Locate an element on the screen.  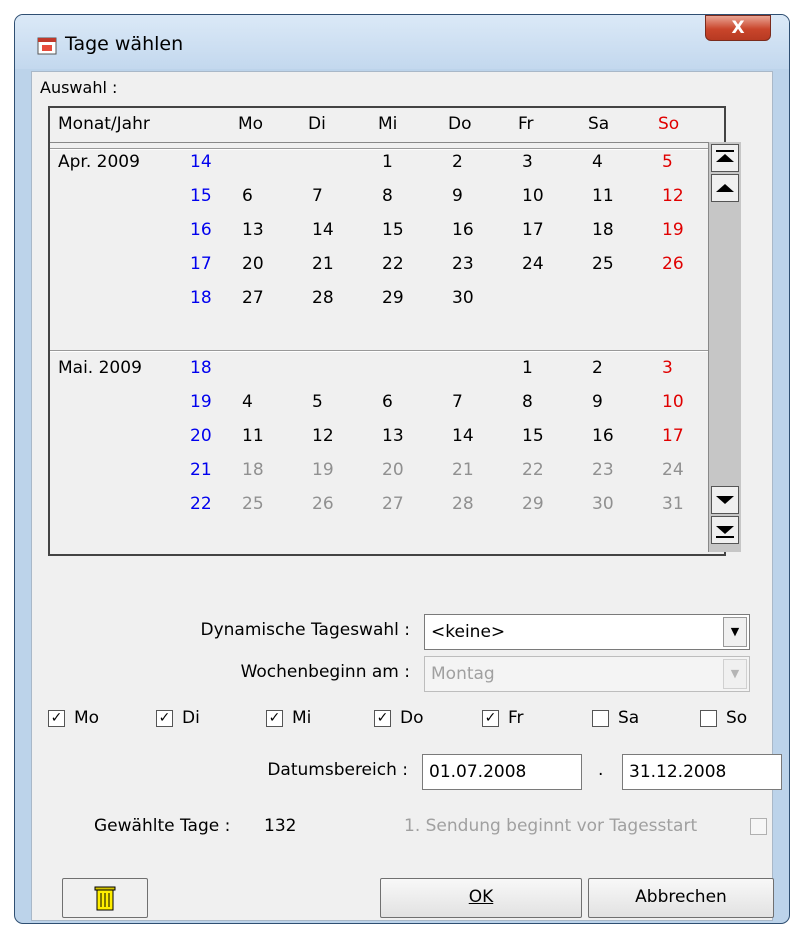
weekday-checkbox-mi: ✓ is located at coordinates (274, 718).